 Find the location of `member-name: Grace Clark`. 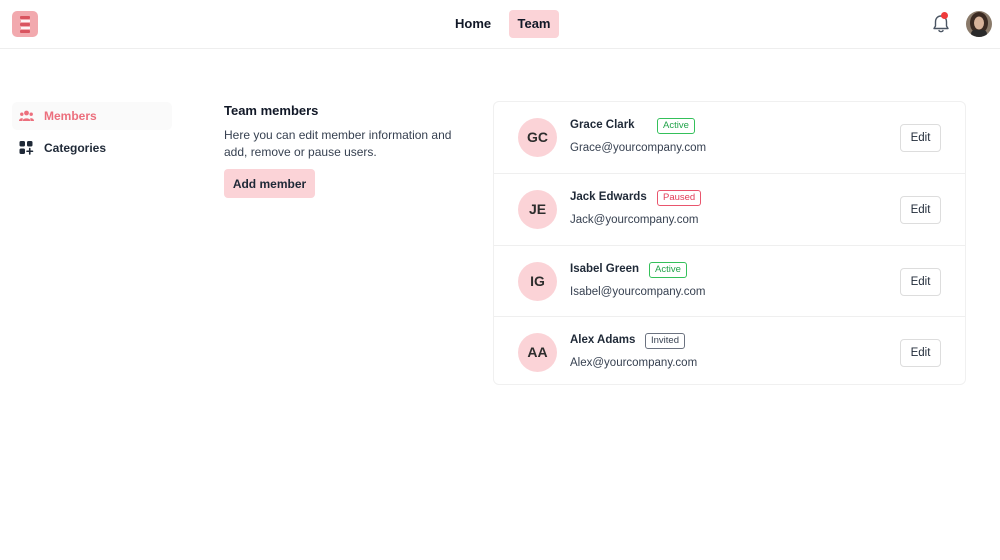

member-name: Grace Clark is located at coordinates (602, 125).